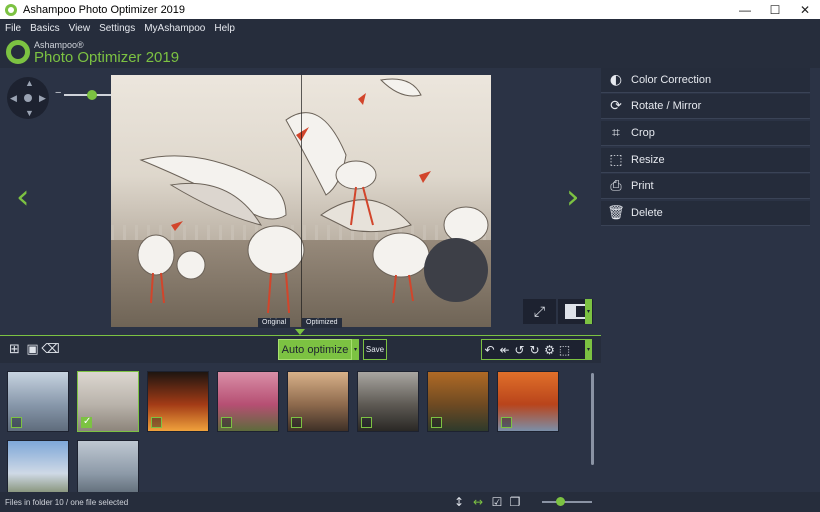 The image size is (820, 512). I want to click on panel-item-rotate-mirror: ⟳ Rotate / Mirror, so click(705, 106).